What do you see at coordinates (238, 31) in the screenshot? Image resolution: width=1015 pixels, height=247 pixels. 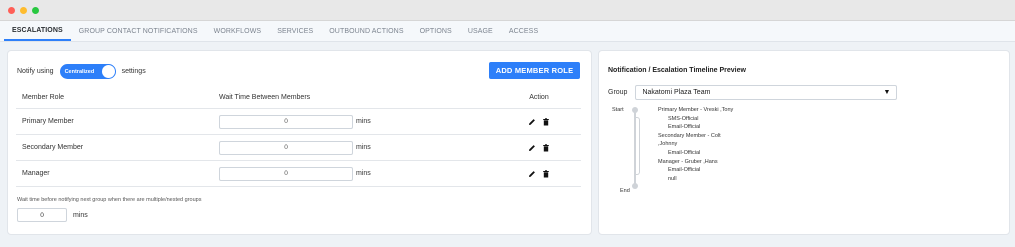 I see `tab-workflows: WORKFLOWS` at bounding box center [238, 31].